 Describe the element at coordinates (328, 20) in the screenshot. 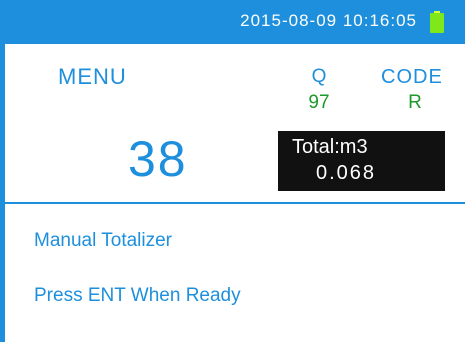

I see `datetime-display: 2015-08-09 10:16:05` at that location.